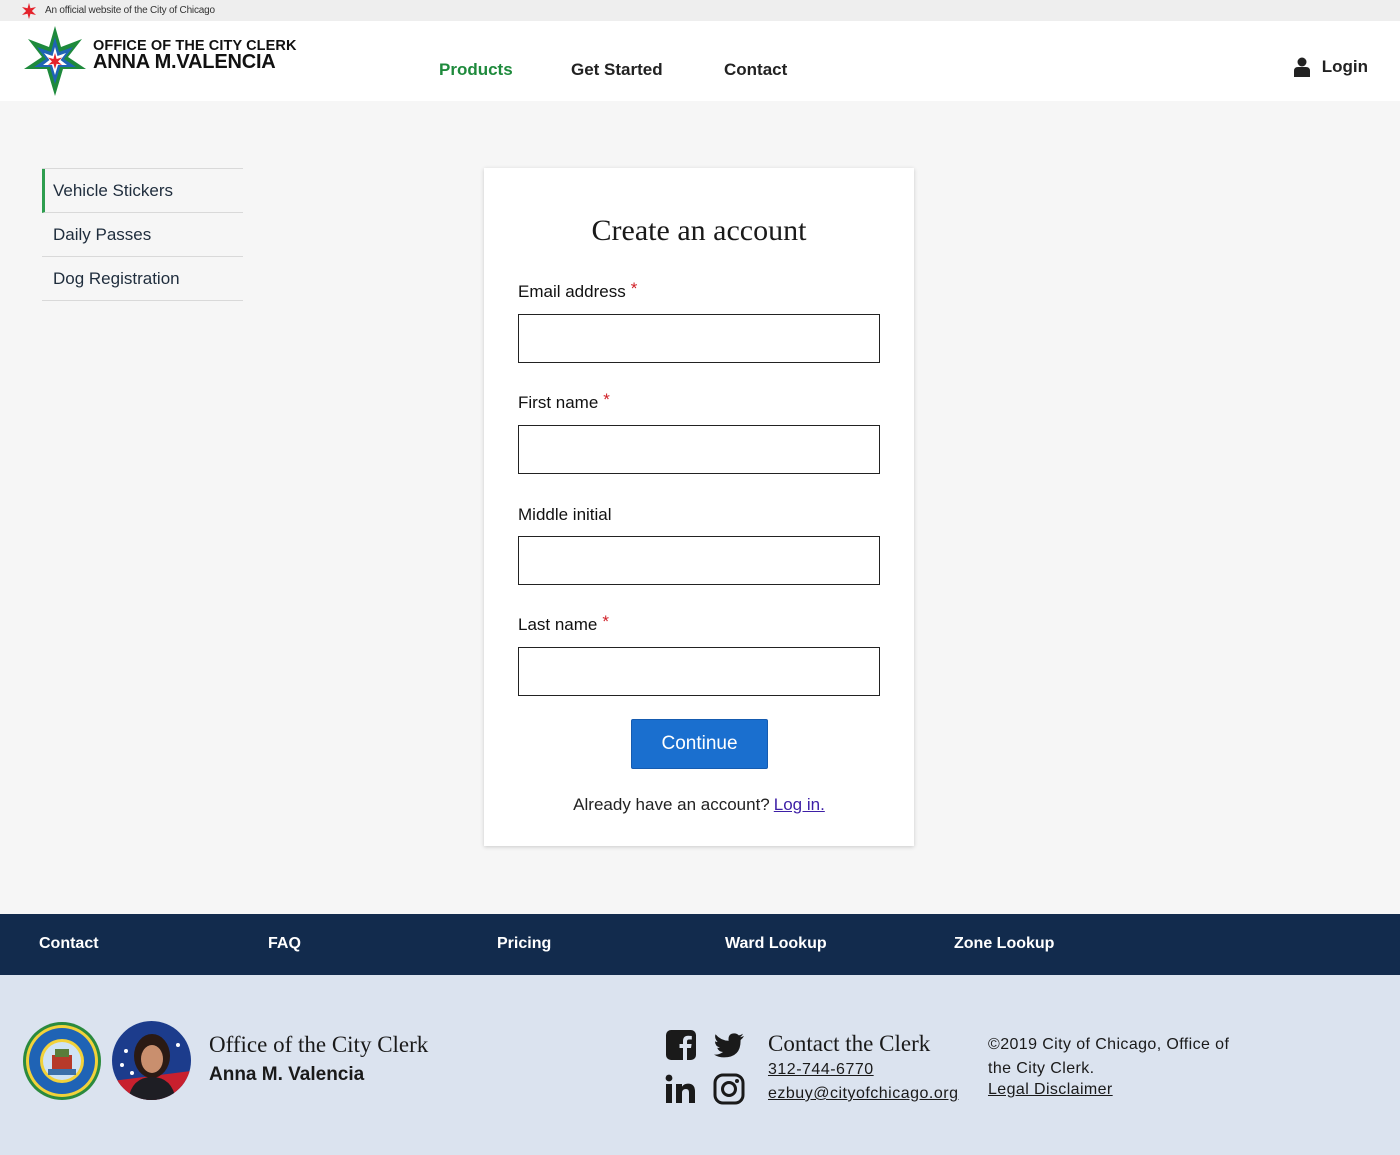 This screenshot has width=1400, height=1155. What do you see at coordinates (699, 230) in the screenshot?
I see `page-title: Create an account` at bounding box center [699, 230].